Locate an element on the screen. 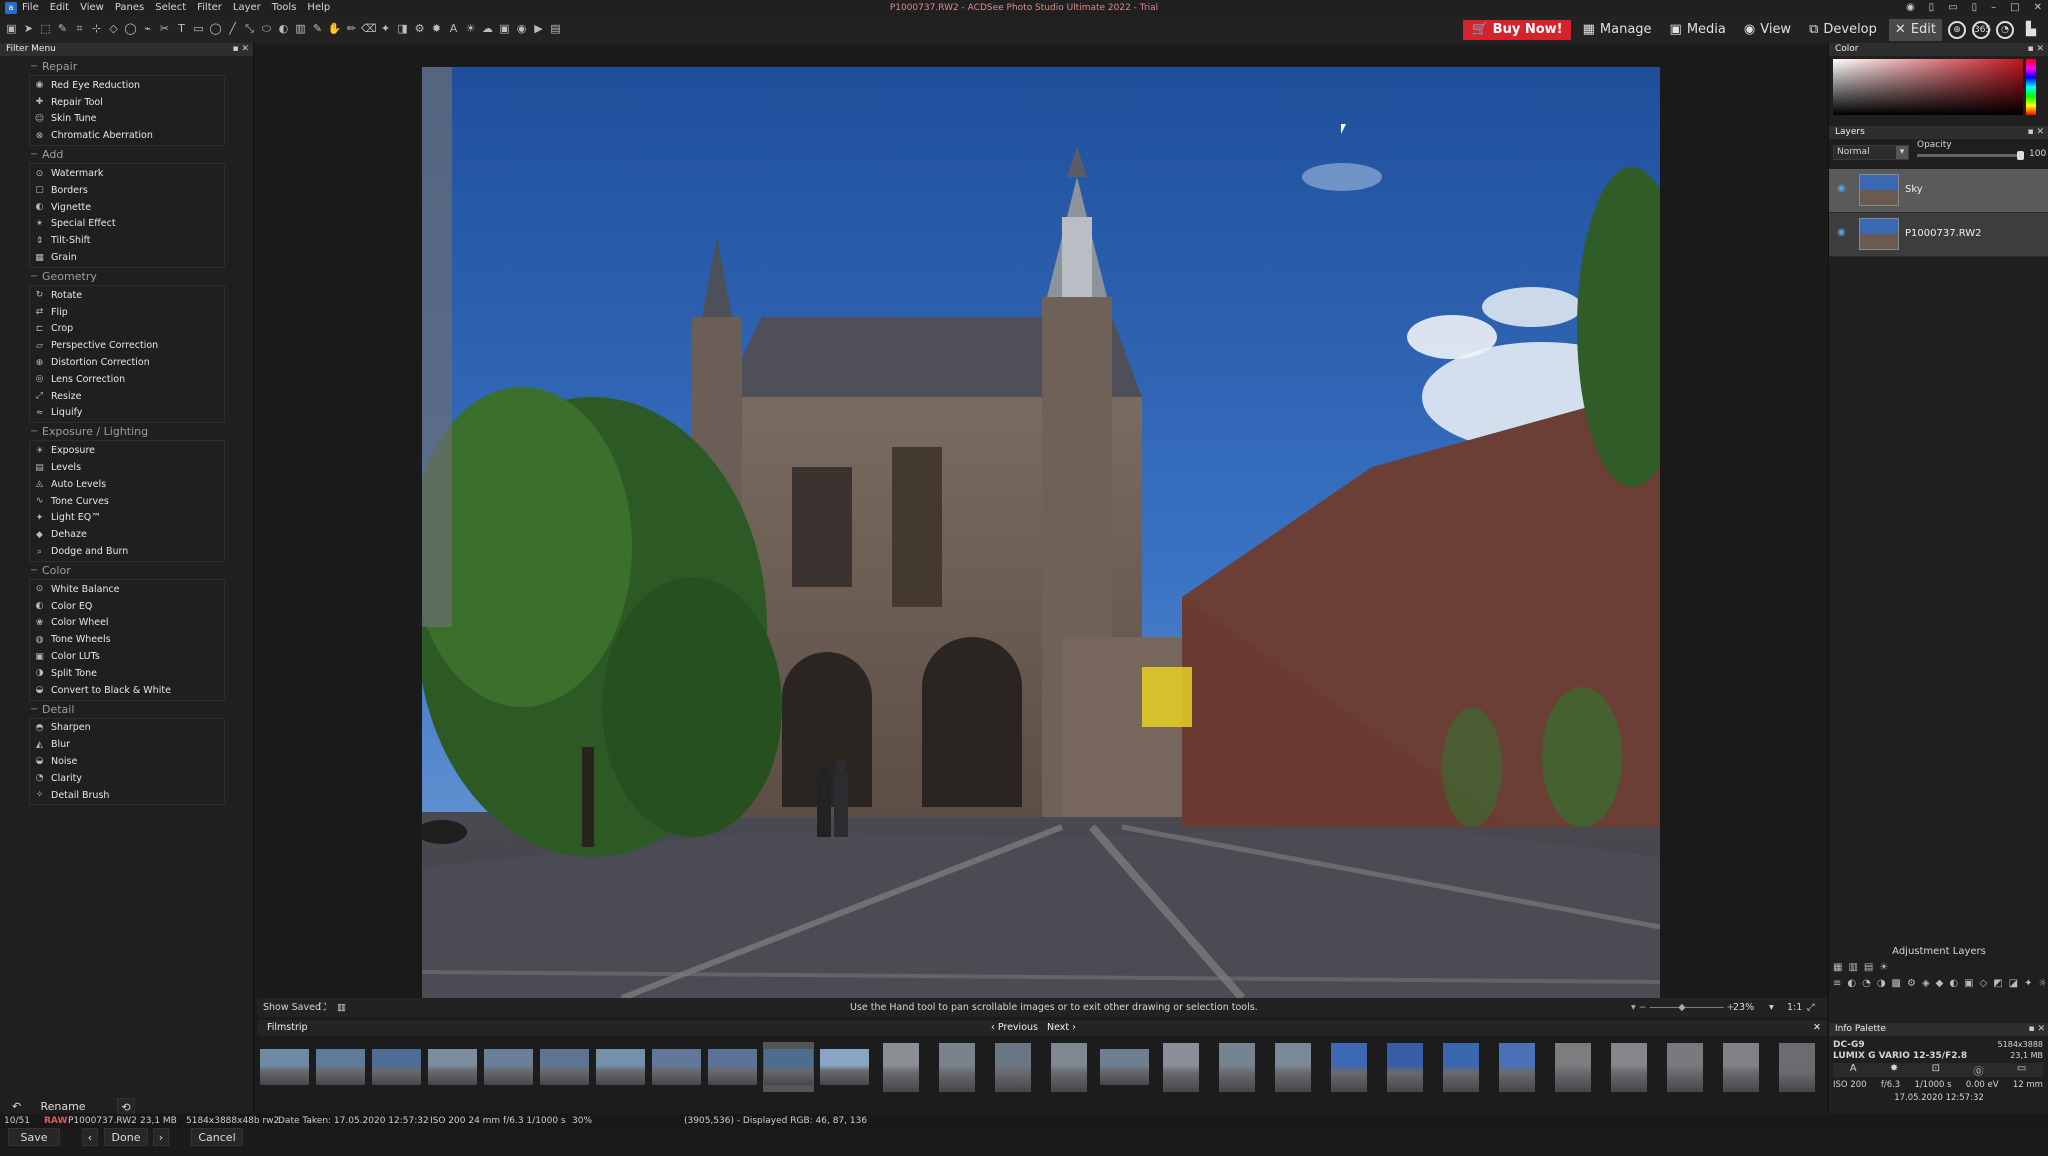 This screenshot has width=2048, height=1156. stats-icon: ▙ is located at coordinates (2031, 30).